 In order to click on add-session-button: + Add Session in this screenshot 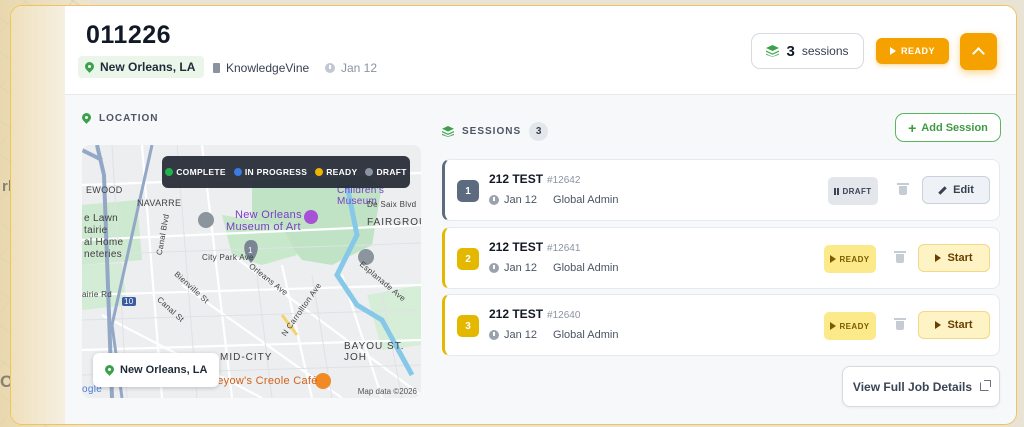, I will do `click(948, 127)`.